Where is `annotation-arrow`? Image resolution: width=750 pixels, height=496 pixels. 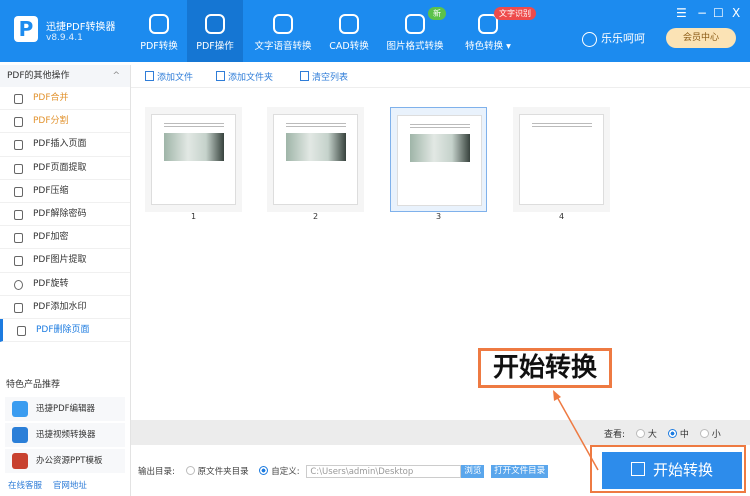
annotation-arrow is located at coordinates (576, 430).